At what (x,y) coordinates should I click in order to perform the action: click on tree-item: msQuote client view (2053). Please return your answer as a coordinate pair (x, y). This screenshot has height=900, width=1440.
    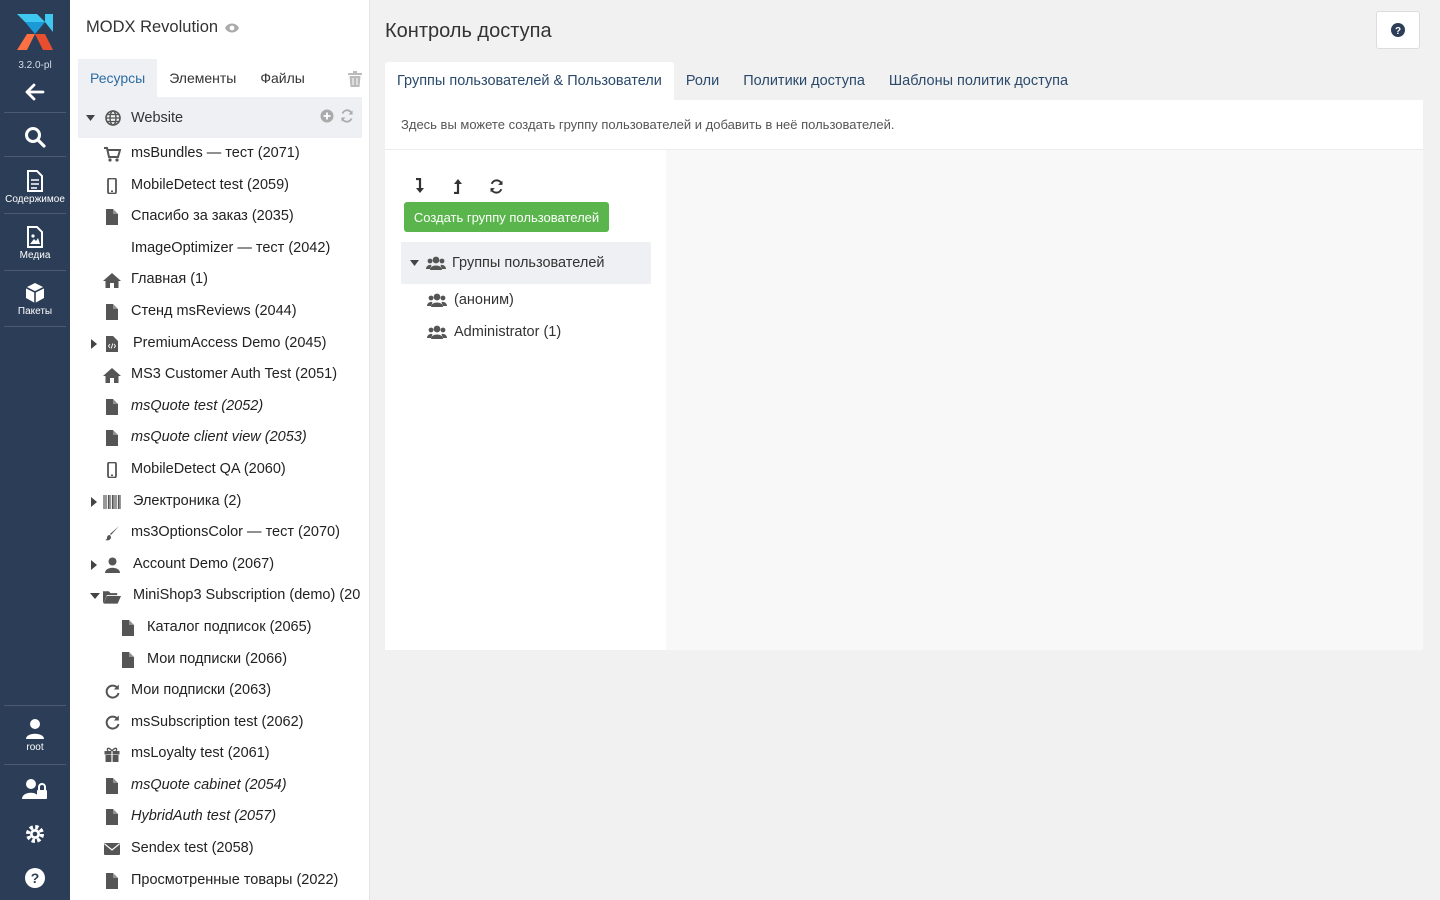
    Looking at the image, I should click on (219, 438).